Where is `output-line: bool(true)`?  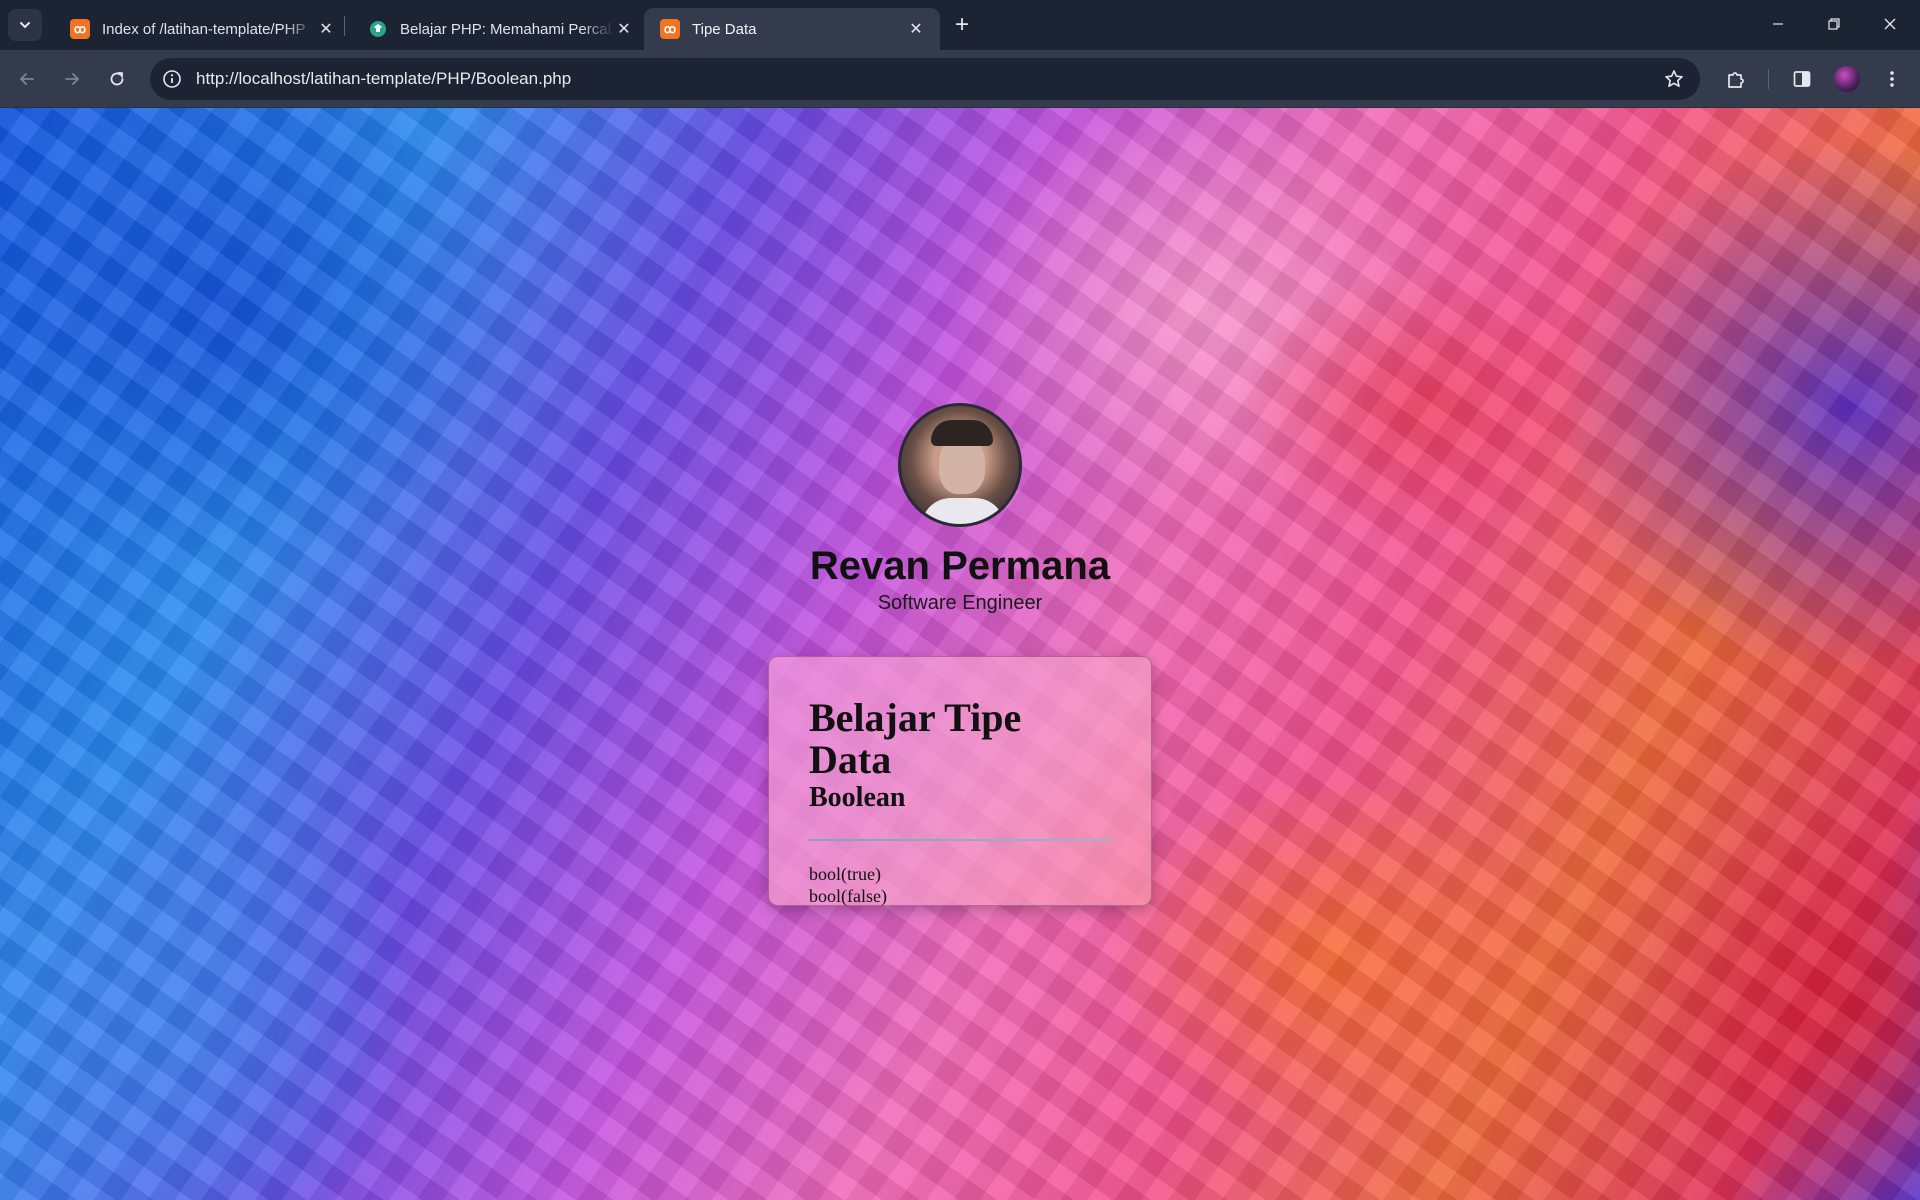 output-line: bool(true) is located at coordinates (845, 874).